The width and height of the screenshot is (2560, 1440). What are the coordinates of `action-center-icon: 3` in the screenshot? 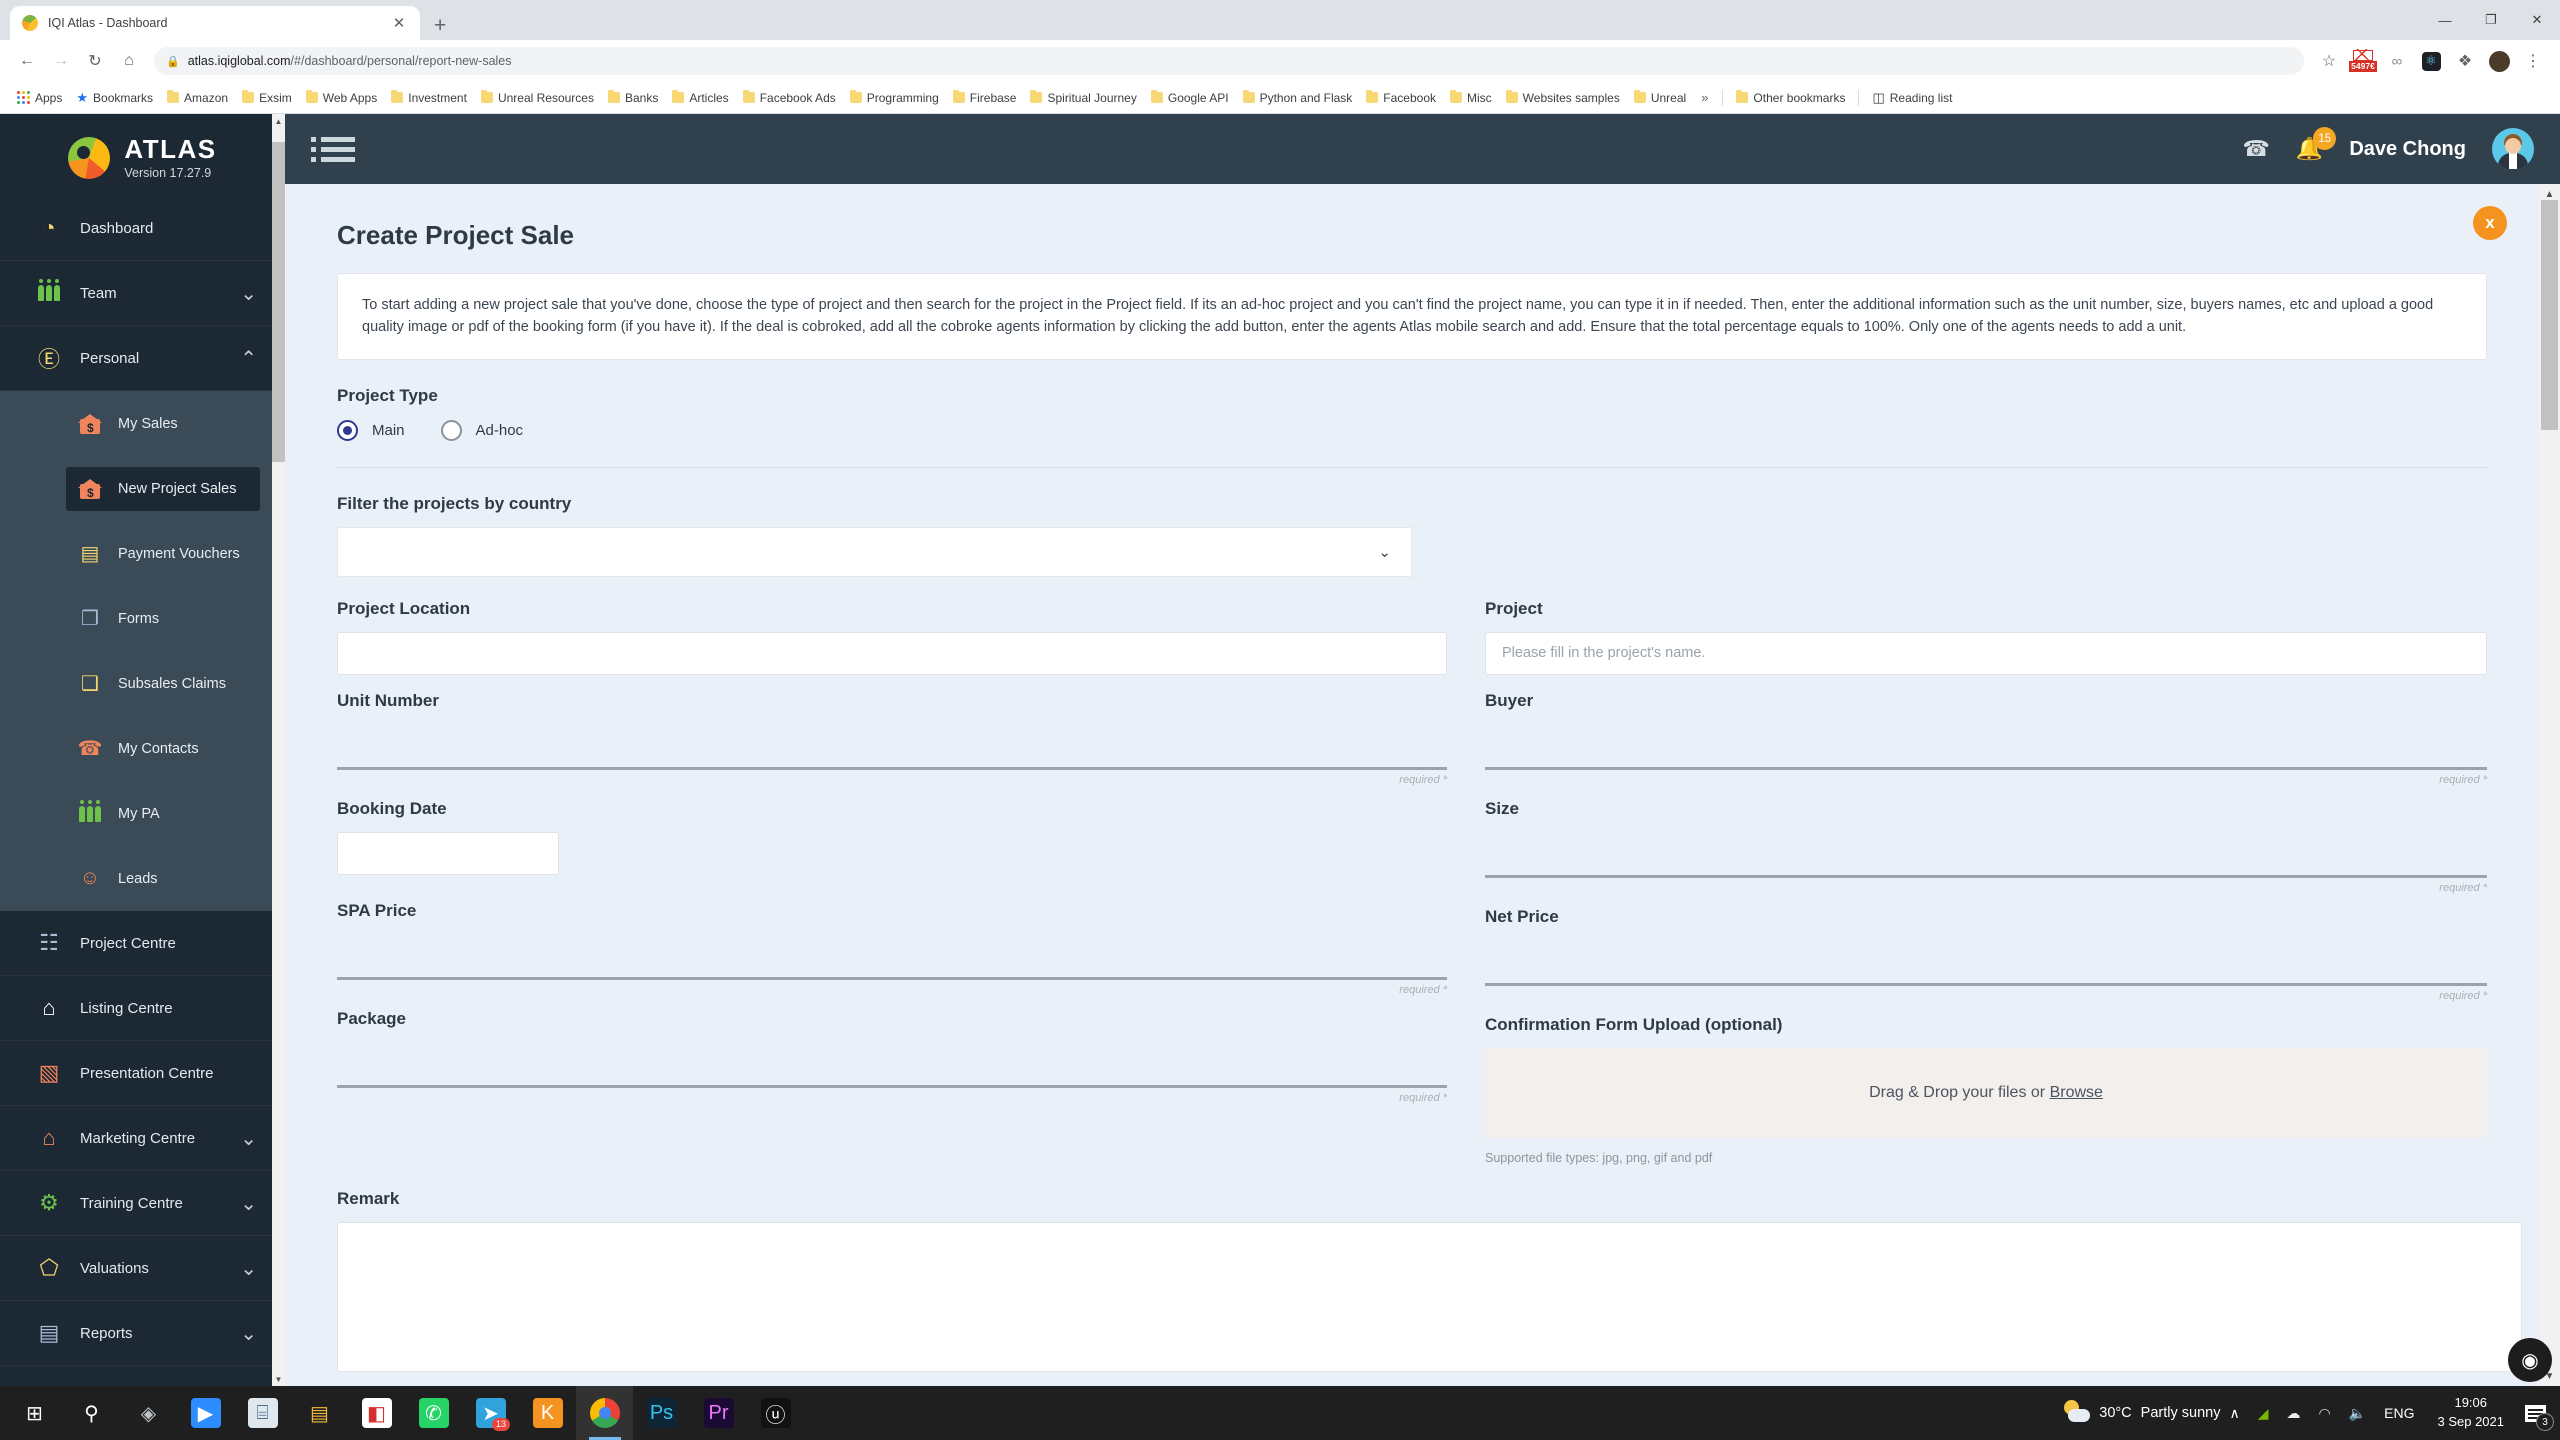 It's located at (2536, 1413).